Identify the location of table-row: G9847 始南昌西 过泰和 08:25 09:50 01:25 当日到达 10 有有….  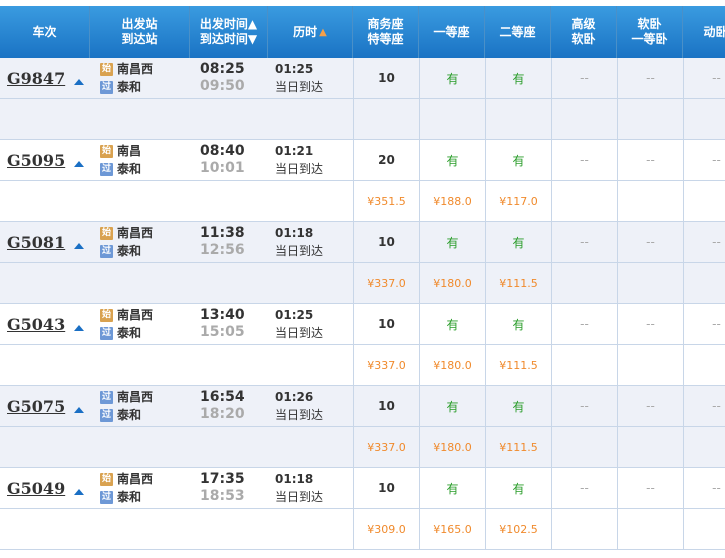
(362, 78).